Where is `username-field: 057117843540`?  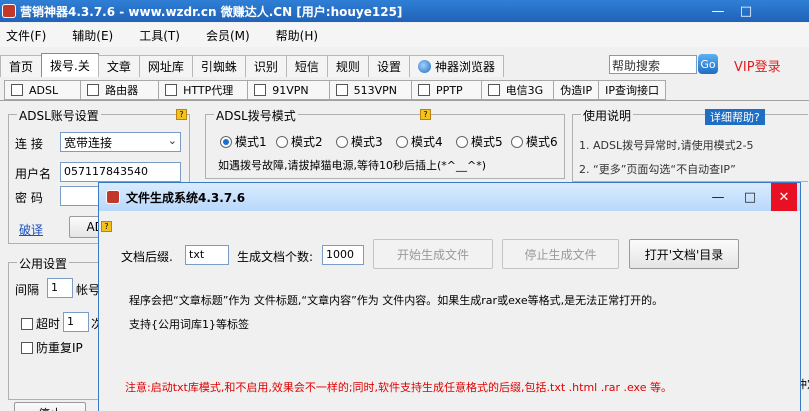 username-field: 057117843540 is located at coordinates (120, 172).